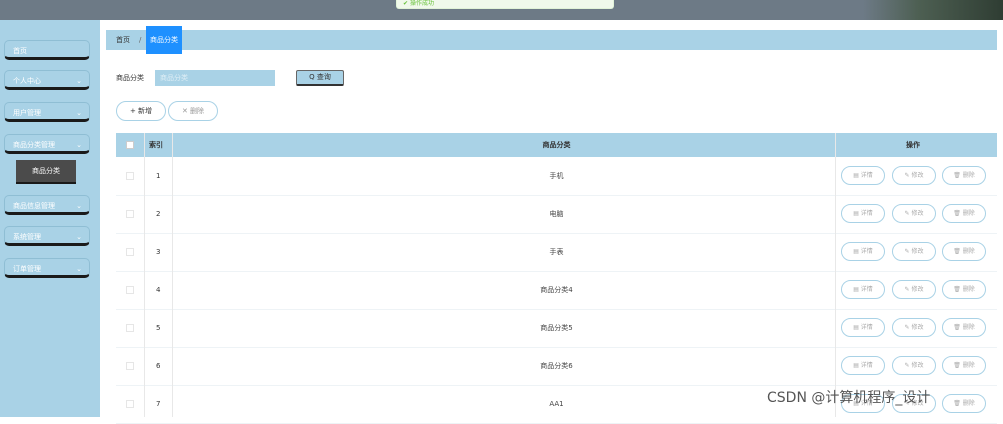 The height and width of the screenshot is (424, 1003). I want to click on row-index: 7, so click(158, 404).